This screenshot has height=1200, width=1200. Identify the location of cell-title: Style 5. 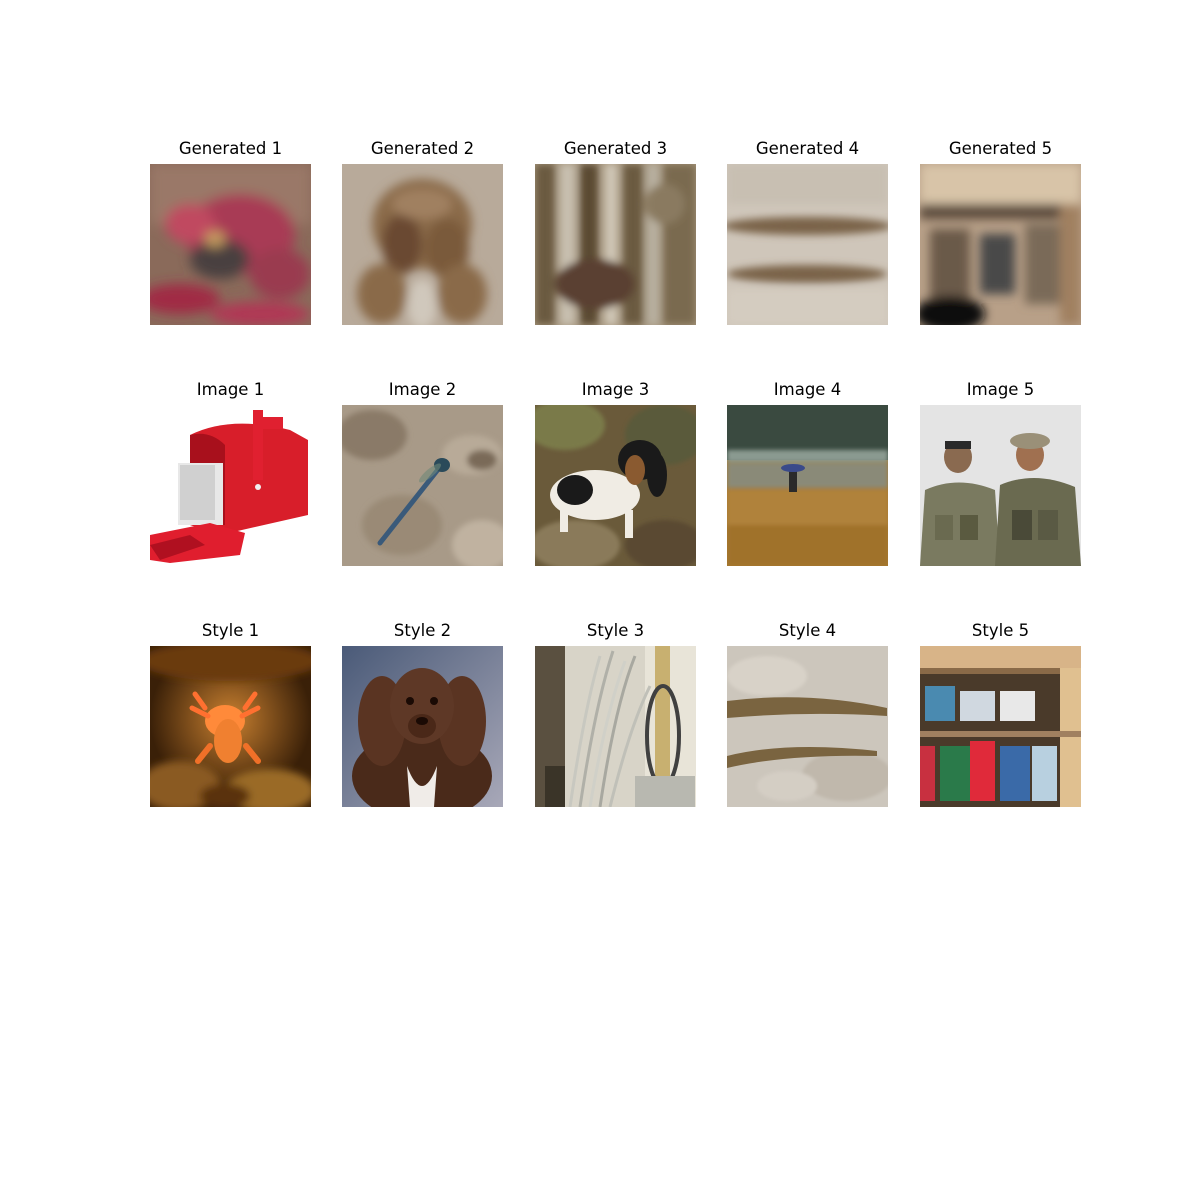
(1000, 630).